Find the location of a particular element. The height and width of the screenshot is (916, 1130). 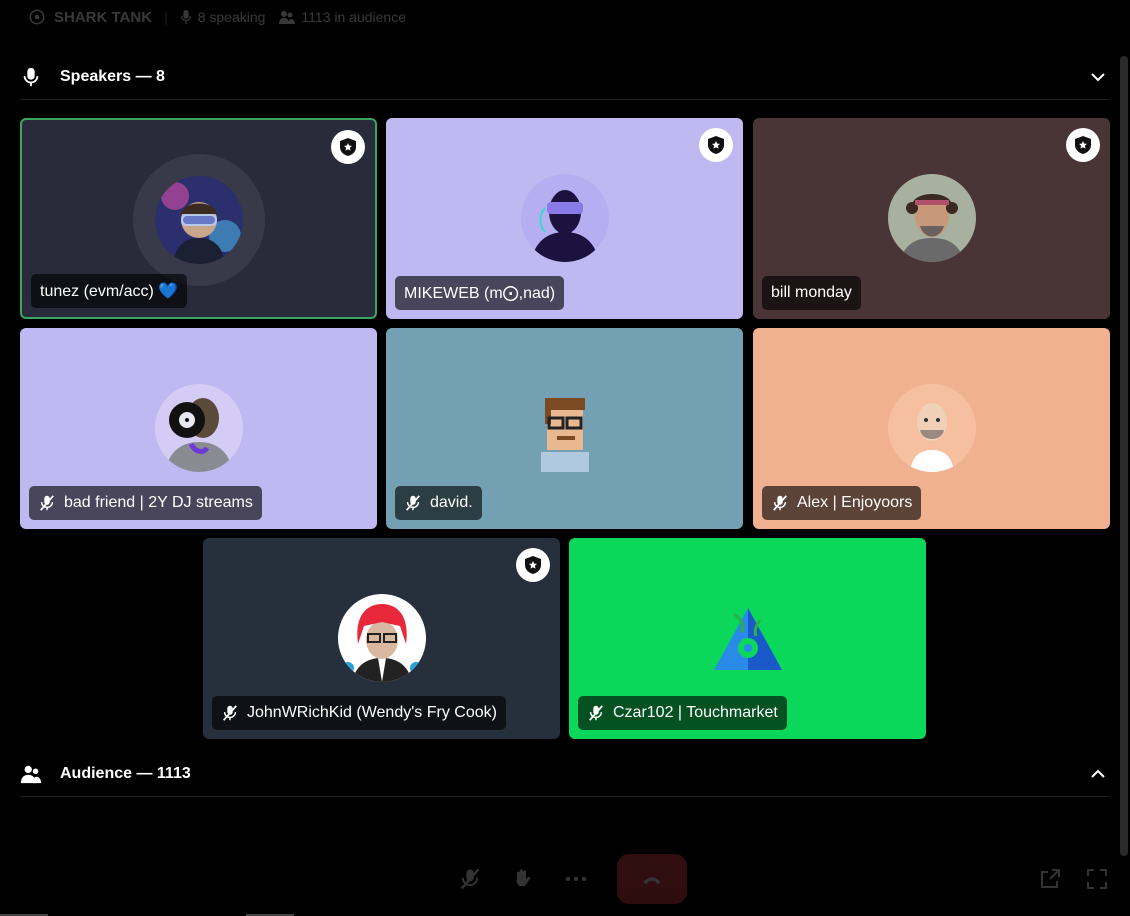

purple-silhouette-avatar is located at coordinates (564, 218).